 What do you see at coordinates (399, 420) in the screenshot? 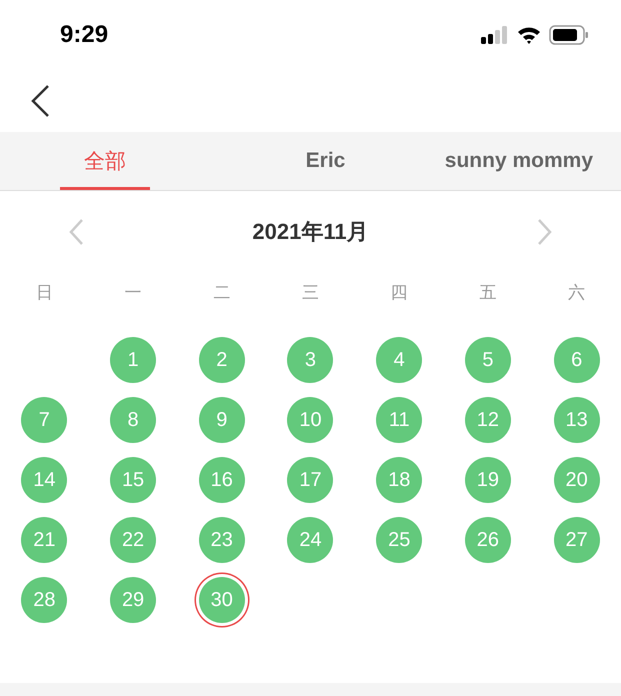
I see `calendar-day: 11` at bounding box center [399, 420].